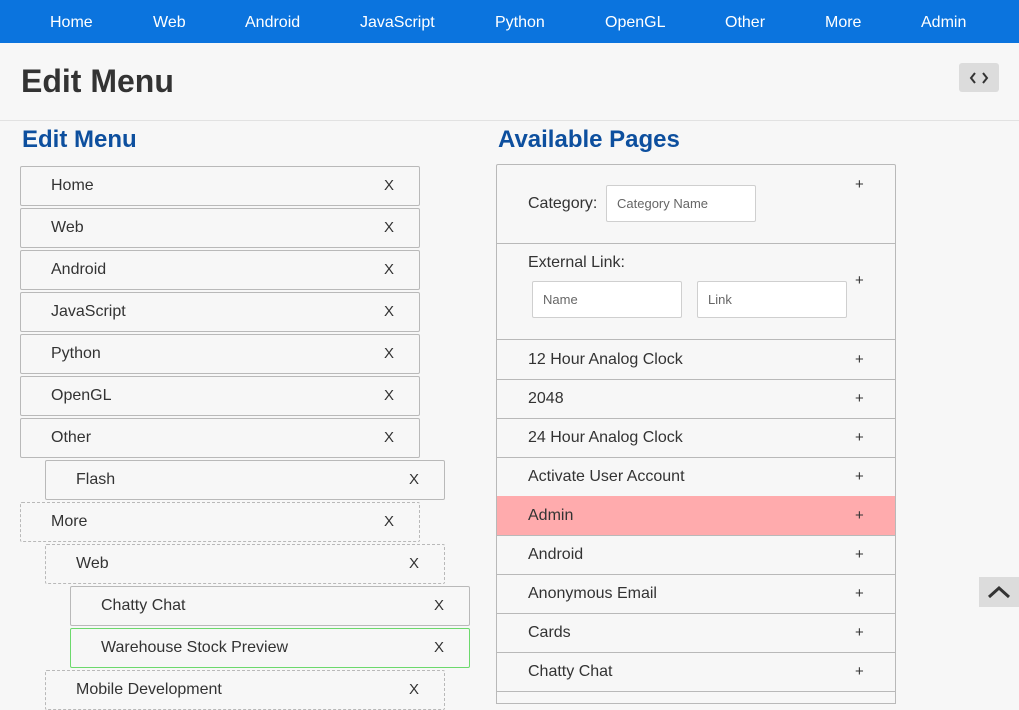 Image resolution: width=1019 pixels, height=710 pixels. What do you see at coordinates (520, 21) in the screenshot?
I see `nav-item-python: Python` at bounding box center [520, 21].